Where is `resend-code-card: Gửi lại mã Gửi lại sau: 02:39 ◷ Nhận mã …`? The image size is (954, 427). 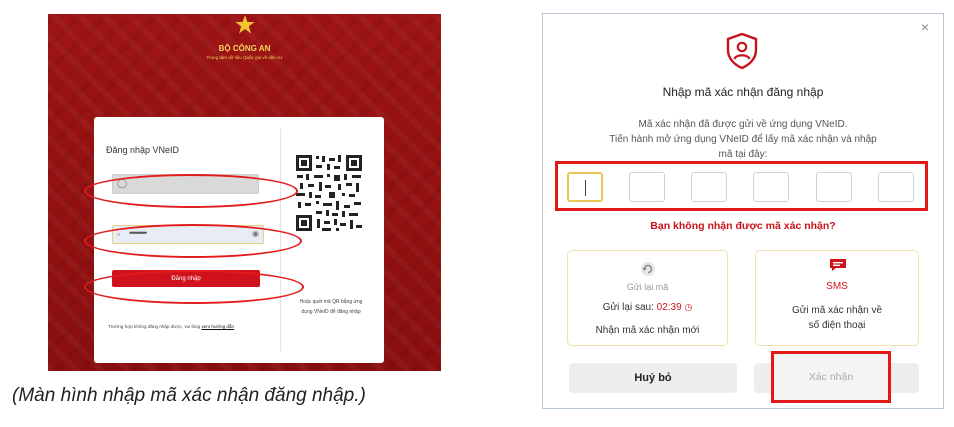
resend-code-card: Gửi lại mã Gửi lại sau: 02:39 ◷ Nhận mã … is located at coordinates (647, 298).